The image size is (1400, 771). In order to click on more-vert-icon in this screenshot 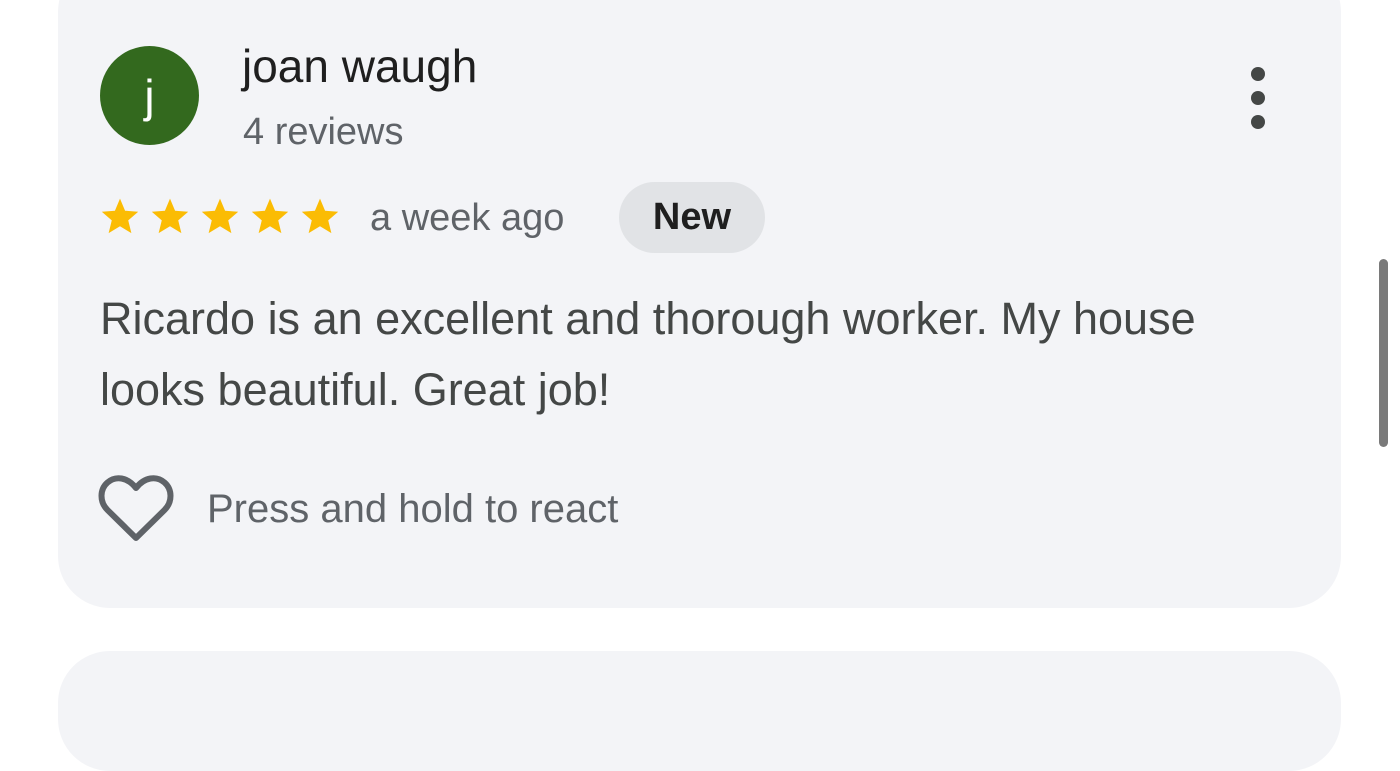, I will do `click(1258, 74)`.